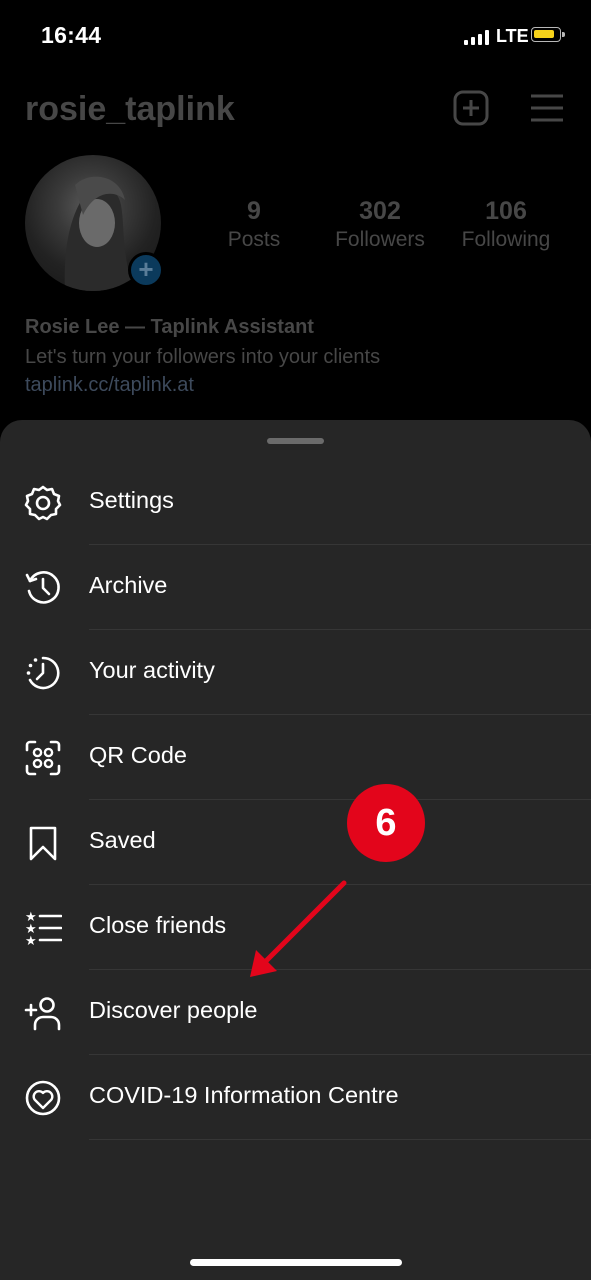 The height and width of the screenshot is (1280, 591). Describe the element at coordinates (158, 925) in the screenshot. I see `menu-label-close-friends: Close friends` at that location.